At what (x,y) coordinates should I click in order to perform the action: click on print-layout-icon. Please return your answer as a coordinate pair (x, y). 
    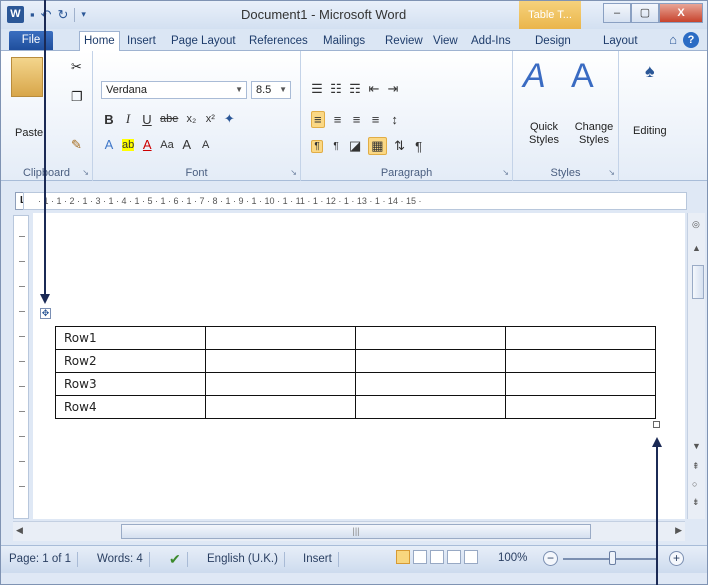
    Looking at the image, I should click on (403, 557).